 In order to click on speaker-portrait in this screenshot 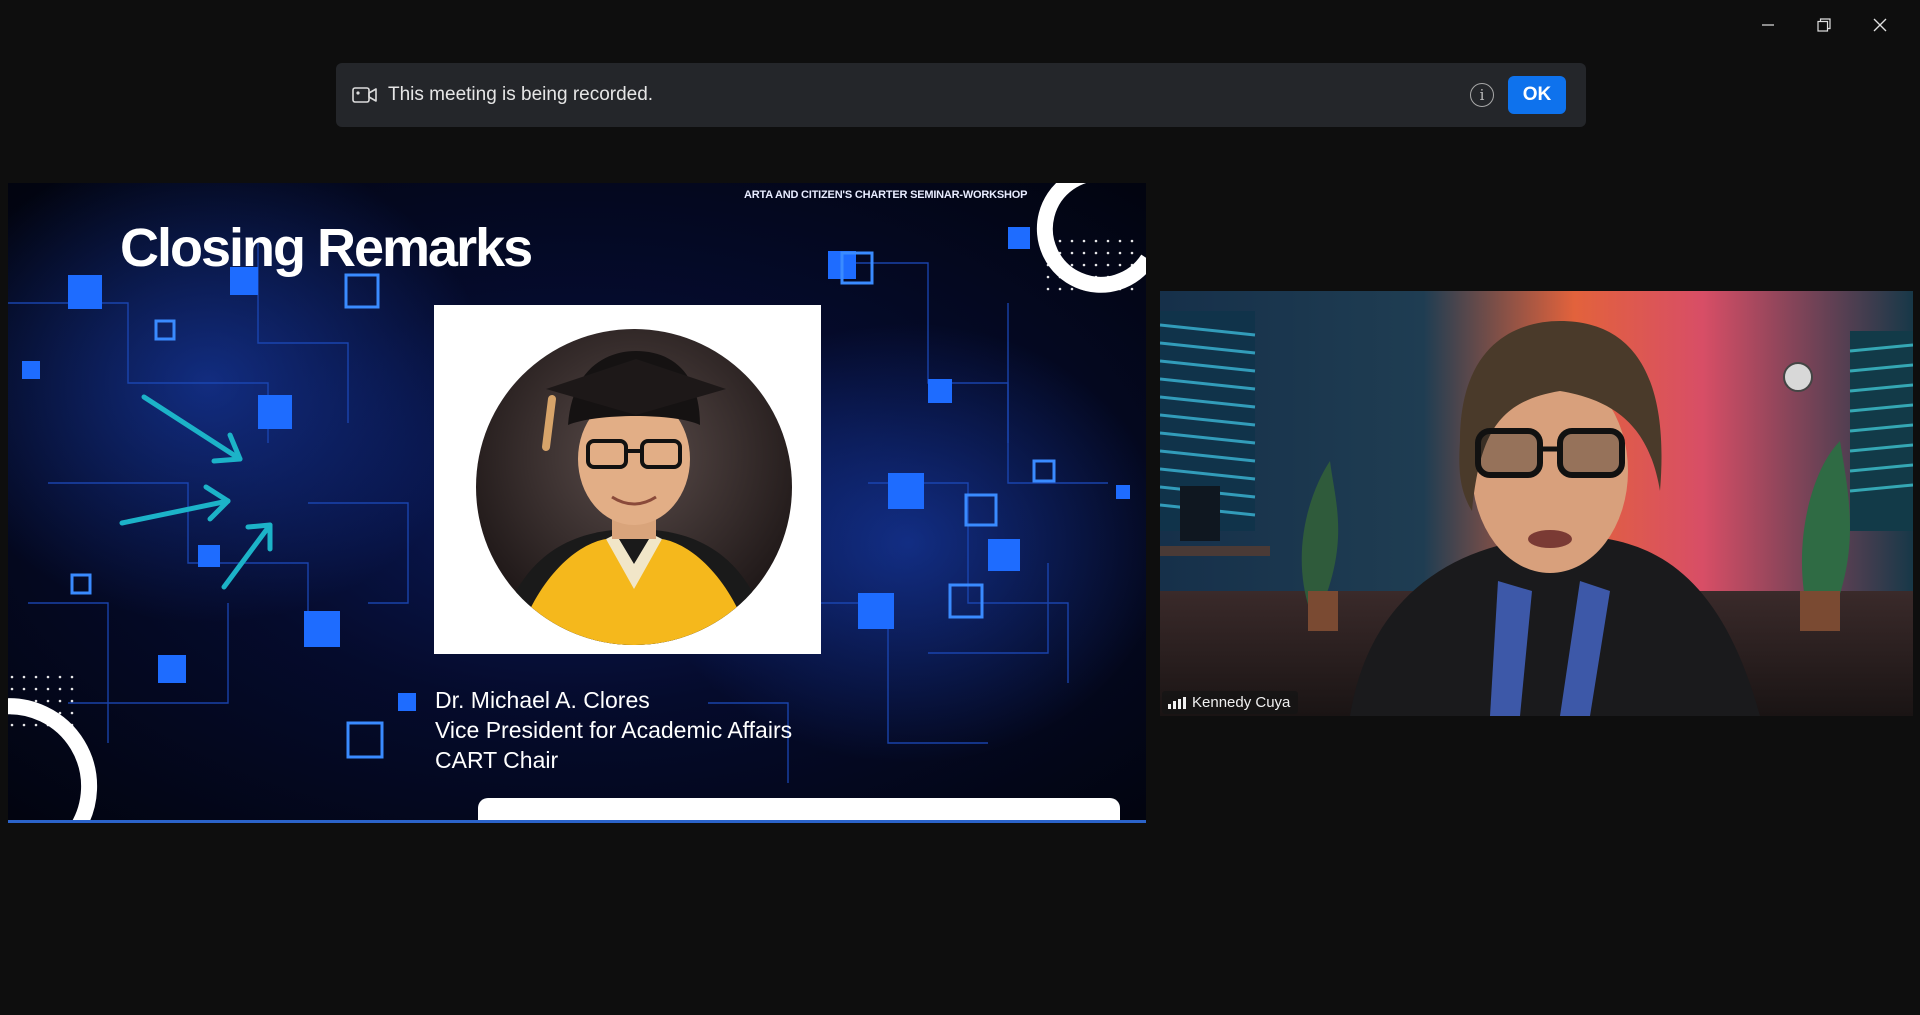, I will do `click(634, 487)`.